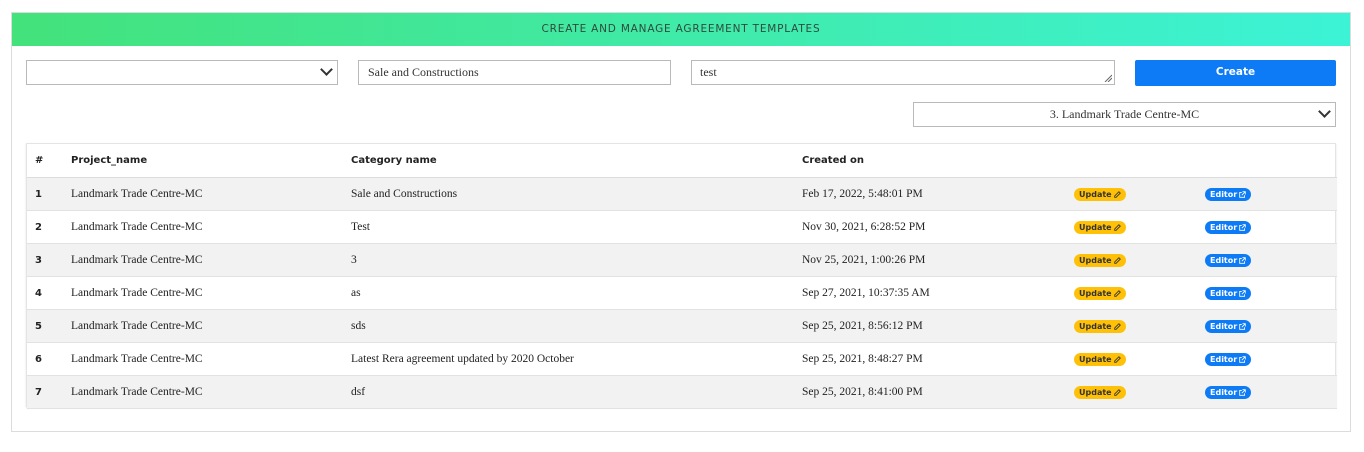  Describe the element at coordinates (49, 260) in the screenshot. I see `row-number: 3` at that location.